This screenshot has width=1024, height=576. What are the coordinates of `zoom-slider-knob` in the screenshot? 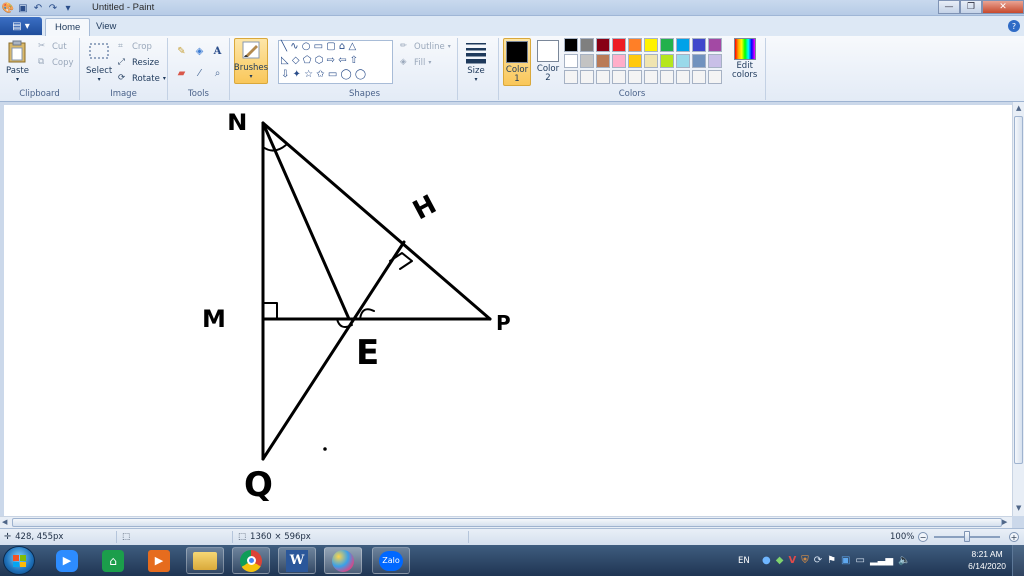 It's located at (967, 536).